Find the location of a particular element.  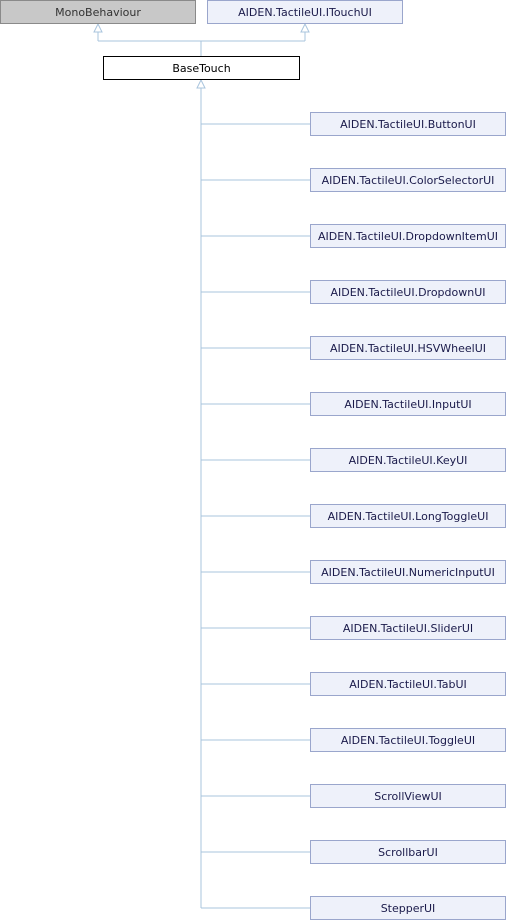

node-basetouch: BaseTouch is located at coordinates (201, 68).